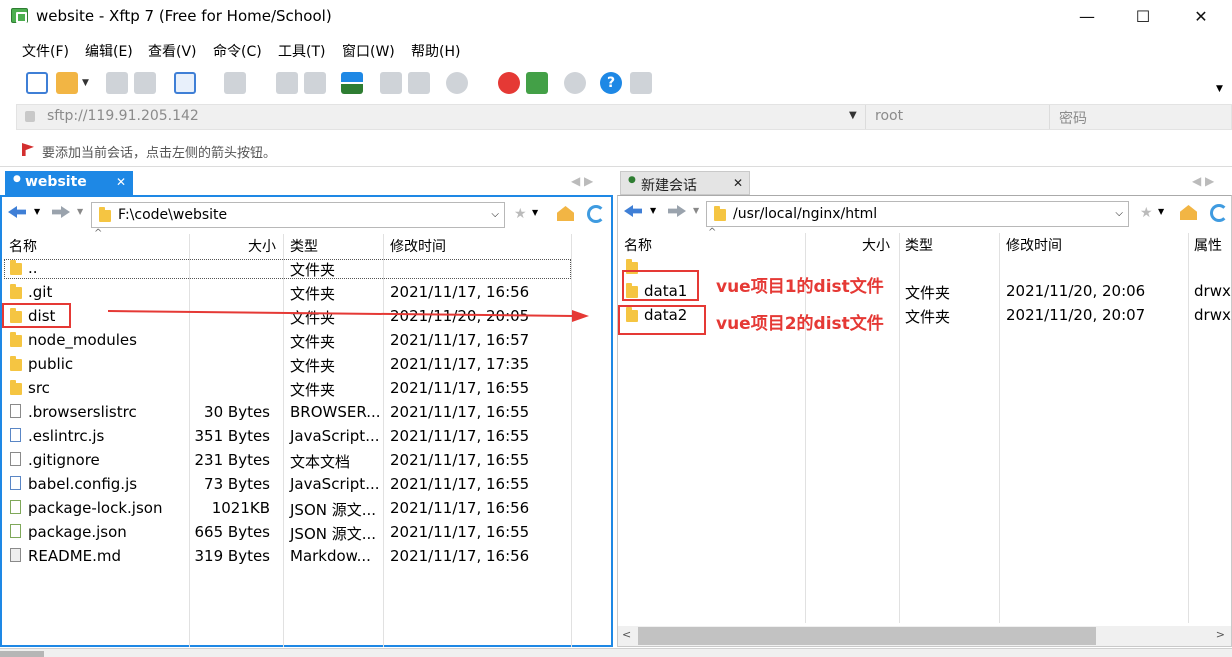 The width and height of the screenshot is (1232, 657). What do you see at coordinates (302, 460) in the screenshot?
I see `file-row: .gitignore 231 Bytes 文本文档 2021/11/17, 16:55` at bounding box center [302, 460].